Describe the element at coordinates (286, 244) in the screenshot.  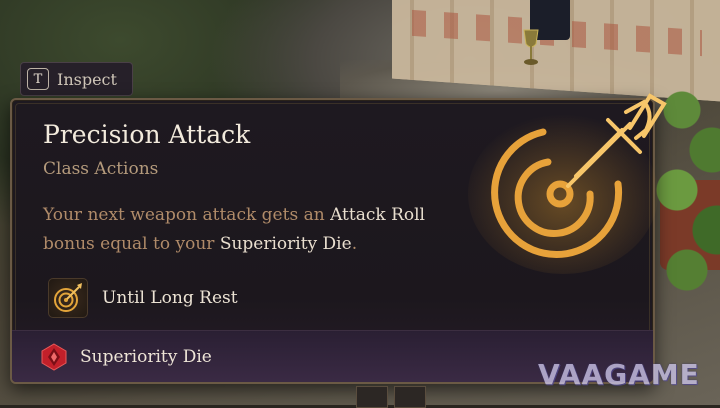
I see `superiority-die-keyword: Superiority Die` at that location.